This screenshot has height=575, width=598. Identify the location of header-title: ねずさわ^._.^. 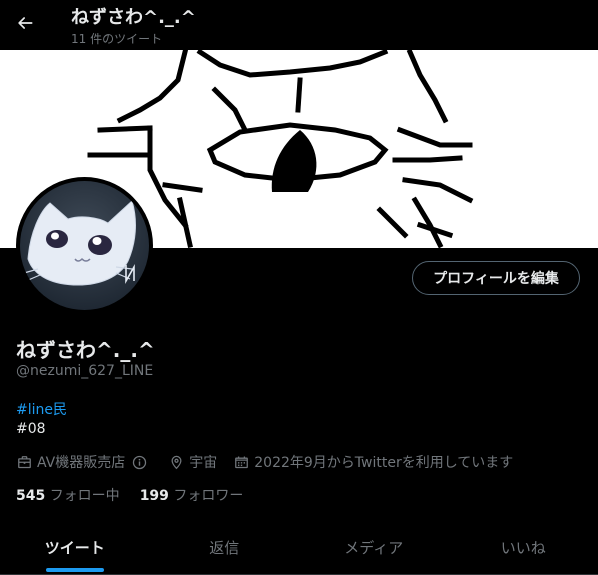
(133, 17).